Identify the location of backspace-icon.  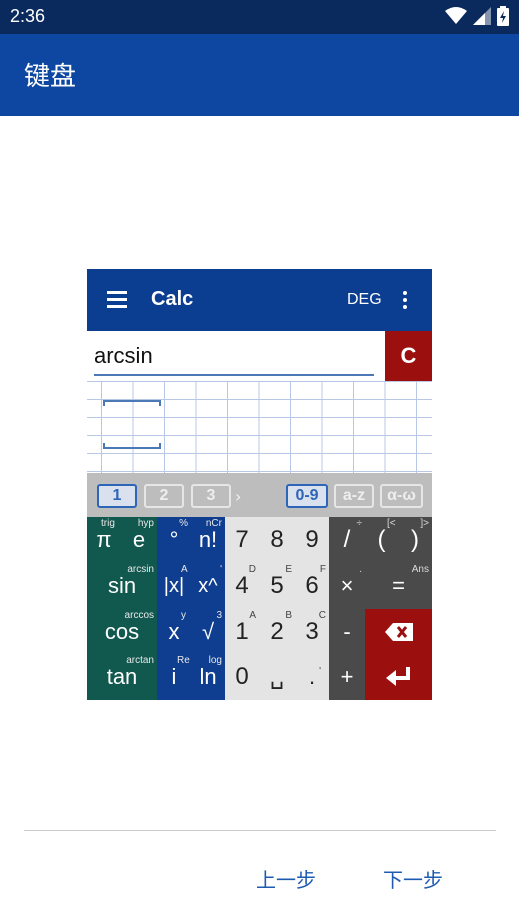
(398, 631).